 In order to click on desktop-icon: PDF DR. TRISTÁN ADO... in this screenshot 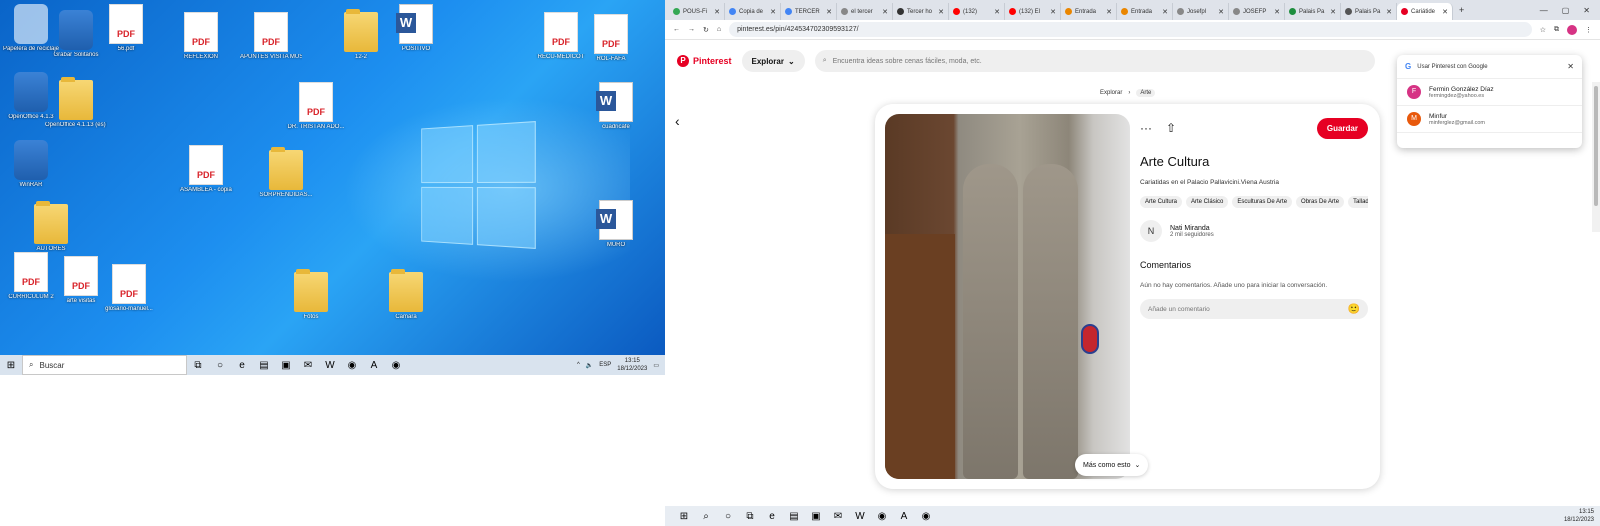, I will do `click(316, 106)`.